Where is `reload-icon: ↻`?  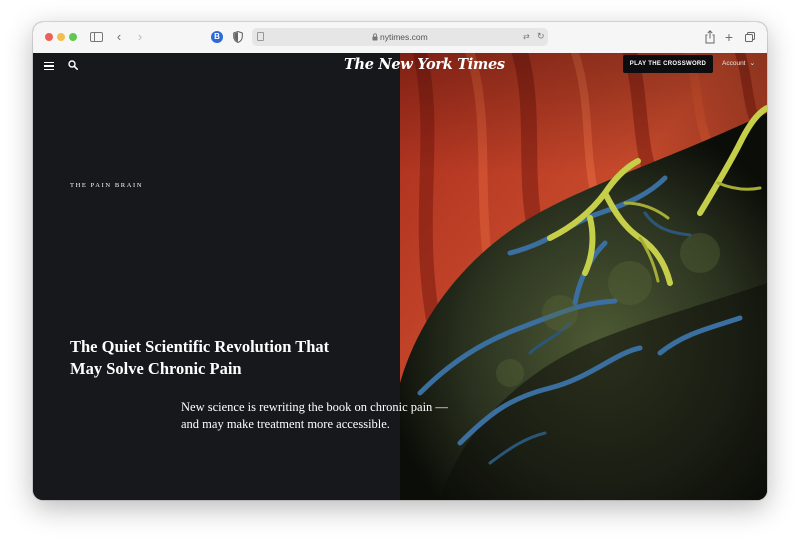
reload-icon: ↻ is located at coordinates (541, 36).